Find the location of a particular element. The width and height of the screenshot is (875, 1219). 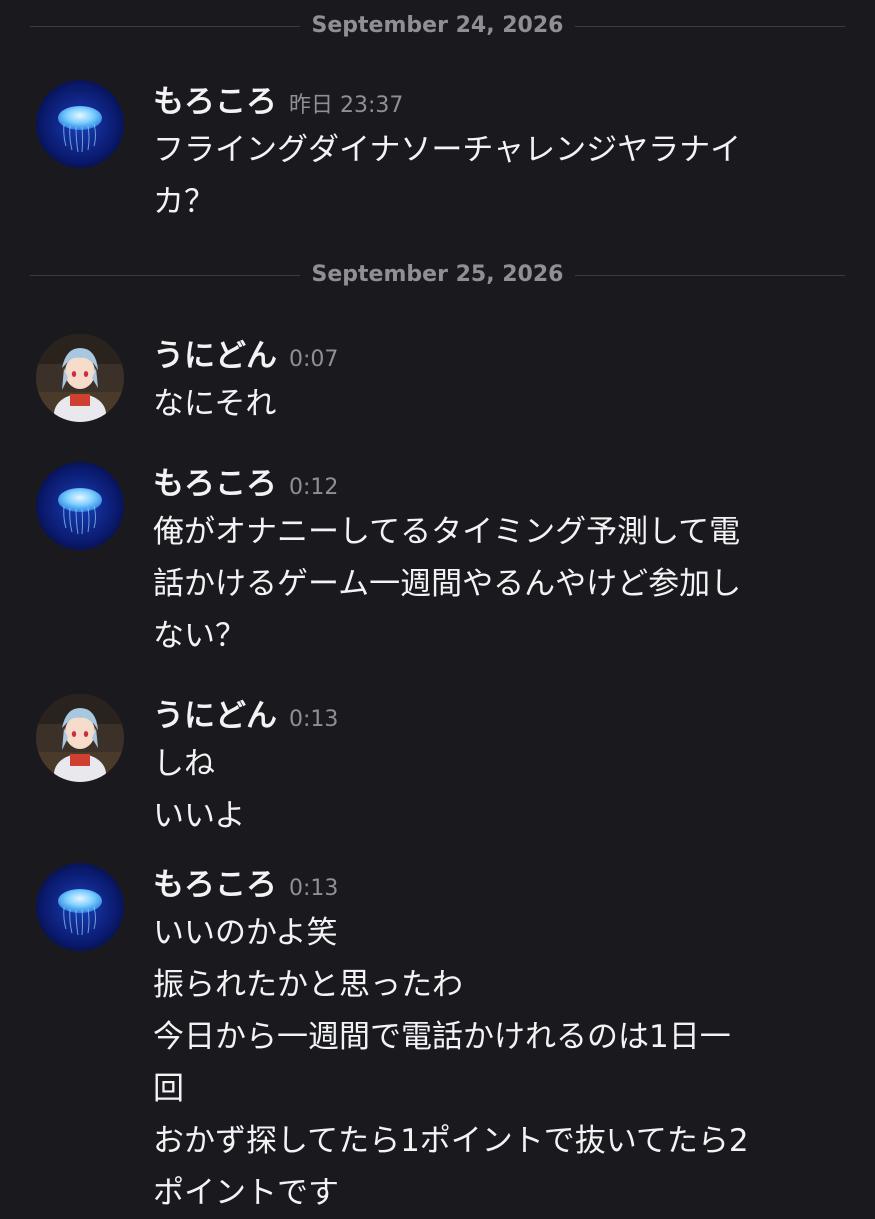

date-divider: September 24, 2026 is located at coordinates (437, 25).